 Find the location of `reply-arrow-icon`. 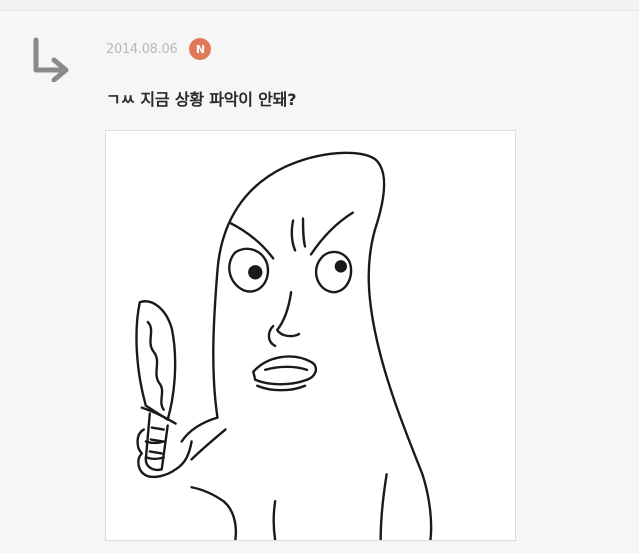

reply-arrow-icon is located at coordinates (51, 59).